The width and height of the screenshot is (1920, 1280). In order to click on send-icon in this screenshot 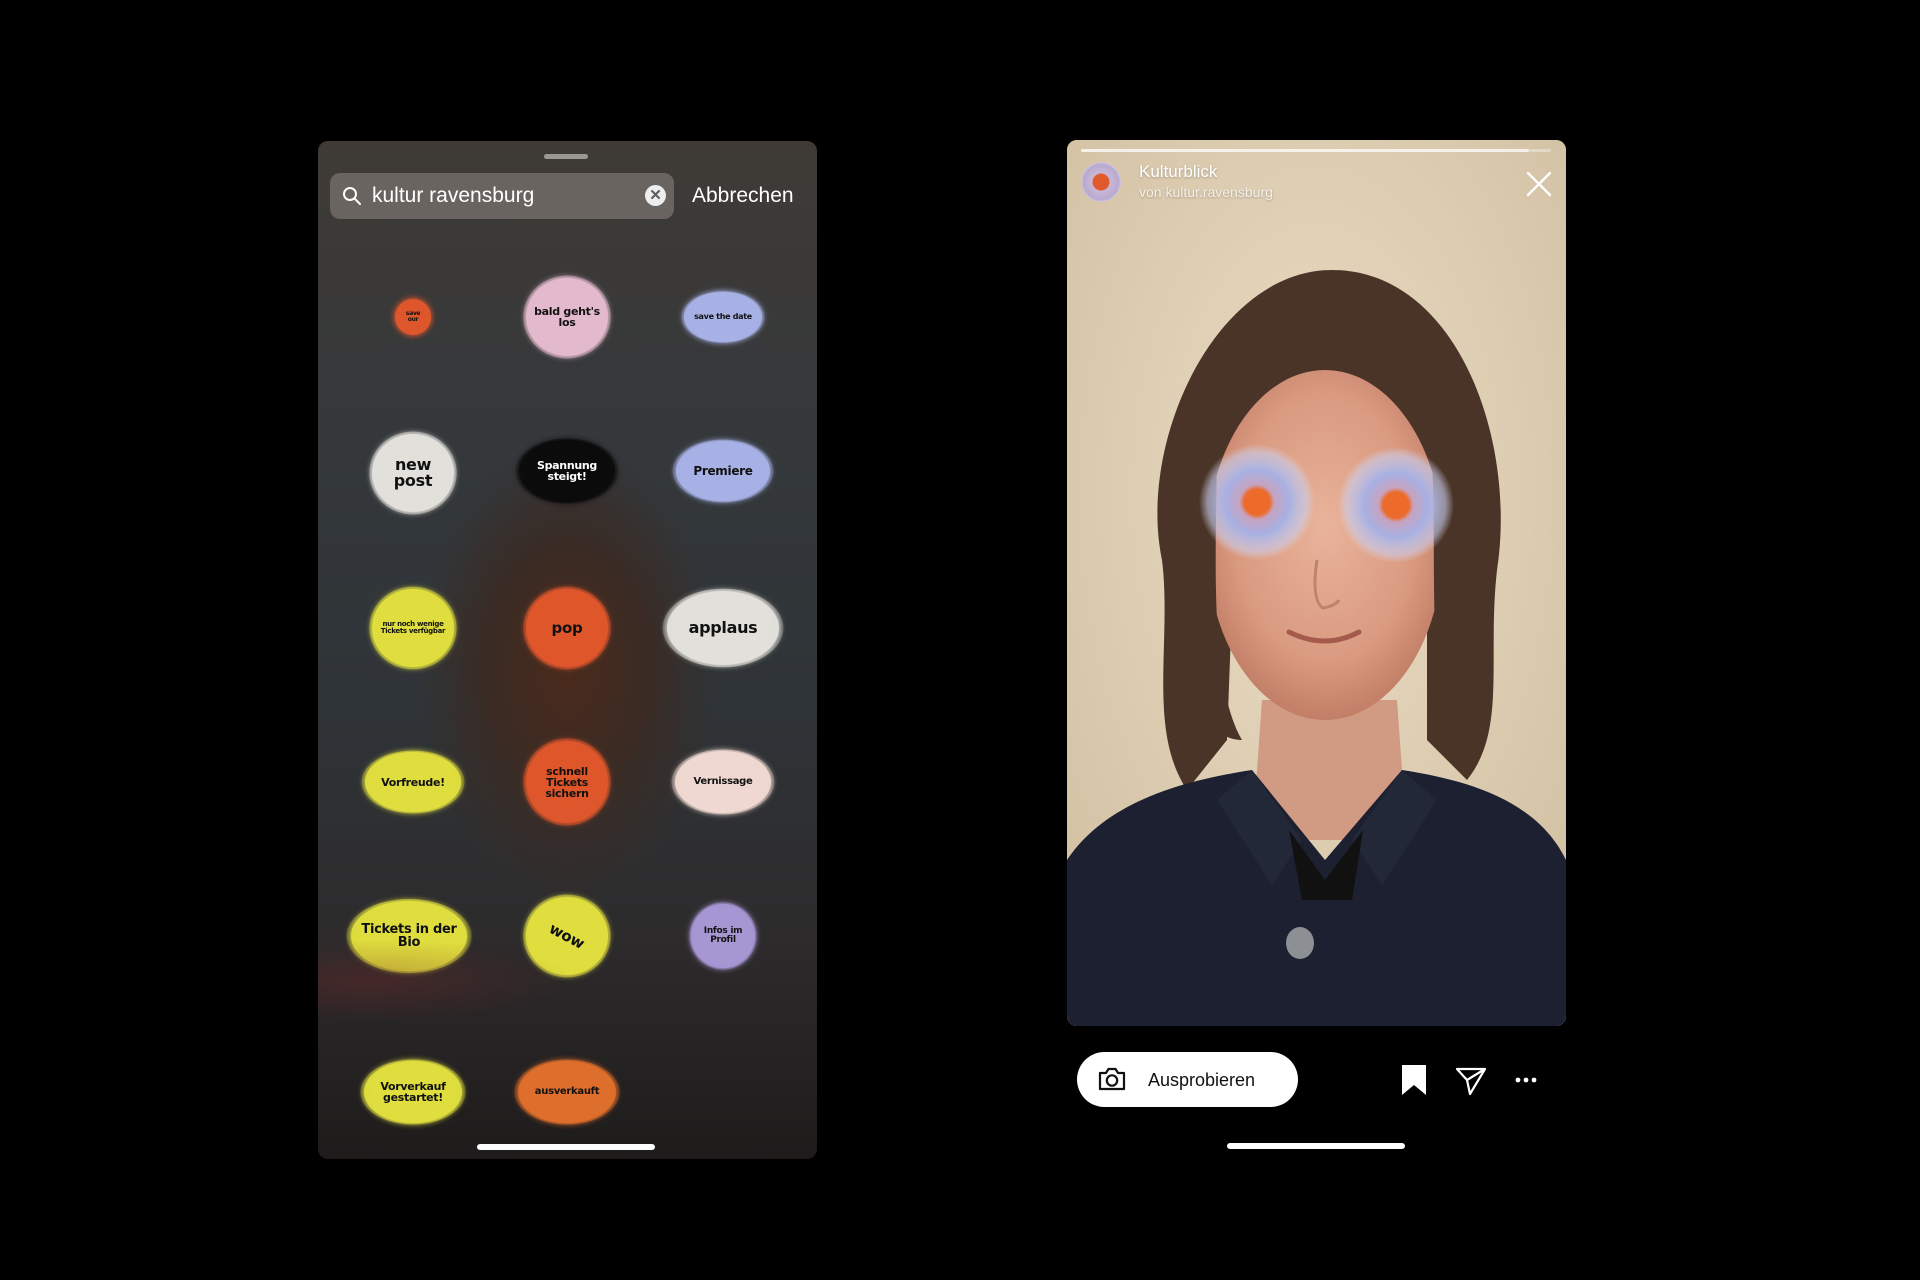, I will do `click(1471, 1081)`.